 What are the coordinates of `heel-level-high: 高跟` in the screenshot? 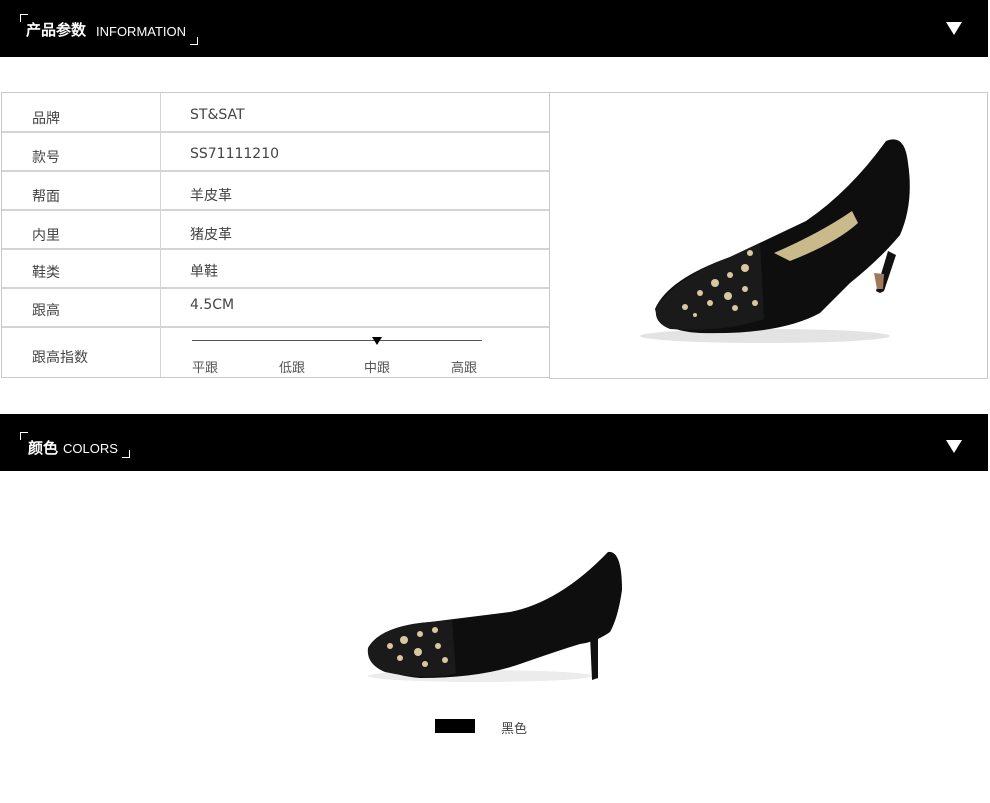 It's located at (464, 368).